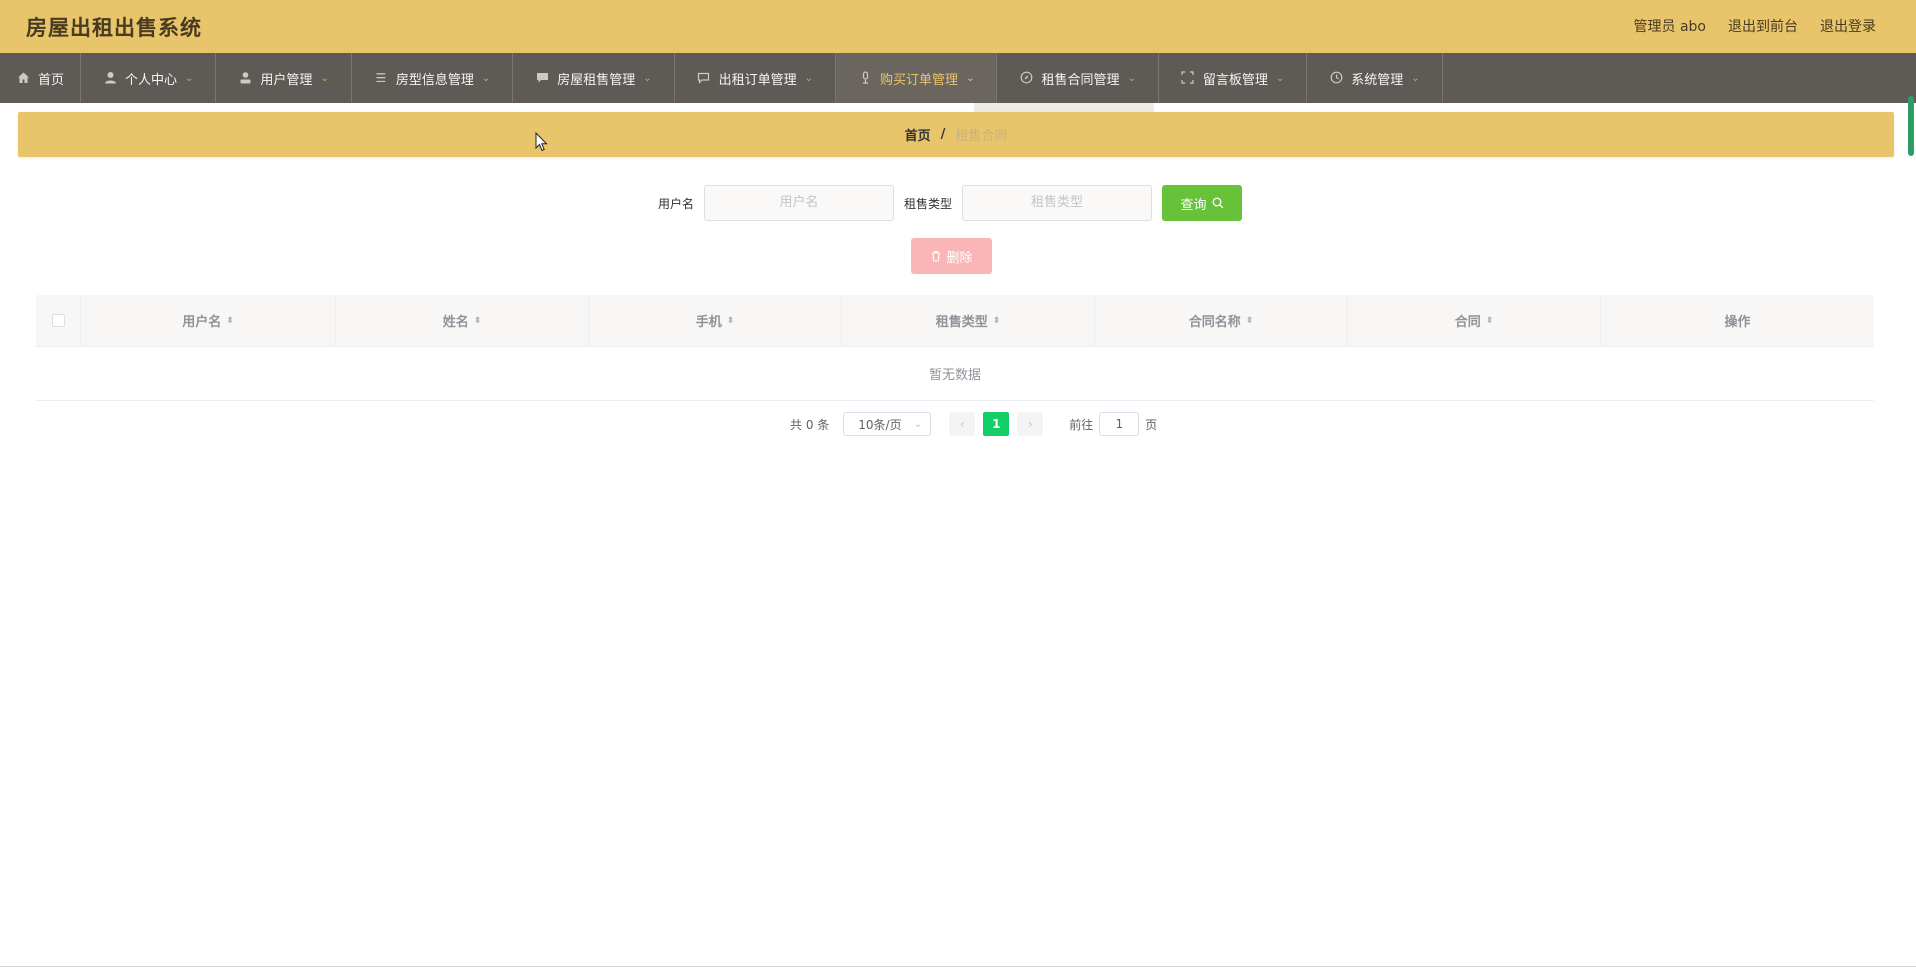 This screenshot has width=1916, height=970. What do you see at coordinates (708, 322) in the screenshot?
I see `column-label: 手机` at bounding box center [708, 322].